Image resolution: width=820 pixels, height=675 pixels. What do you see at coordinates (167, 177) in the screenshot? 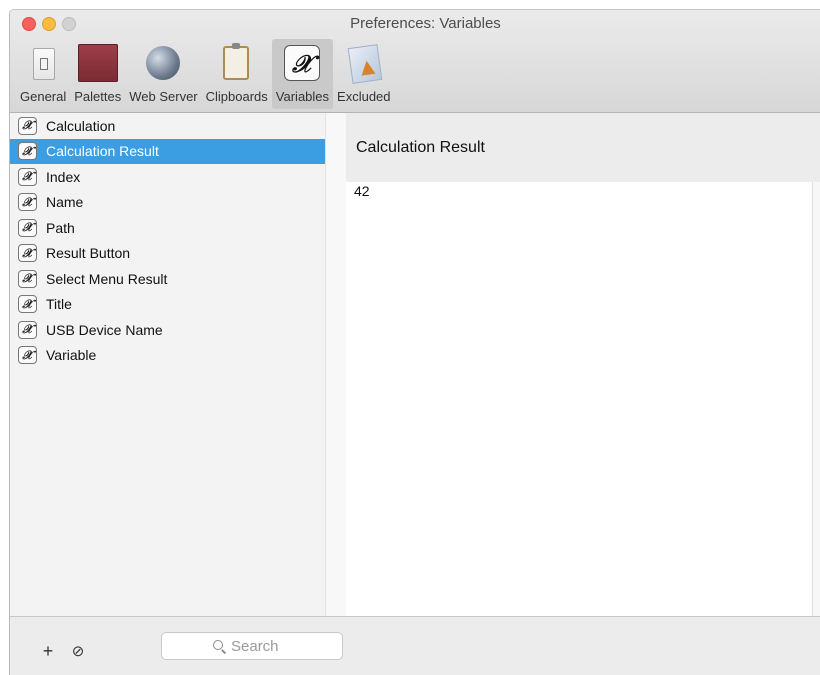
I see `list-item-index: 𝒳 Index` at bounding box center [167, 177].